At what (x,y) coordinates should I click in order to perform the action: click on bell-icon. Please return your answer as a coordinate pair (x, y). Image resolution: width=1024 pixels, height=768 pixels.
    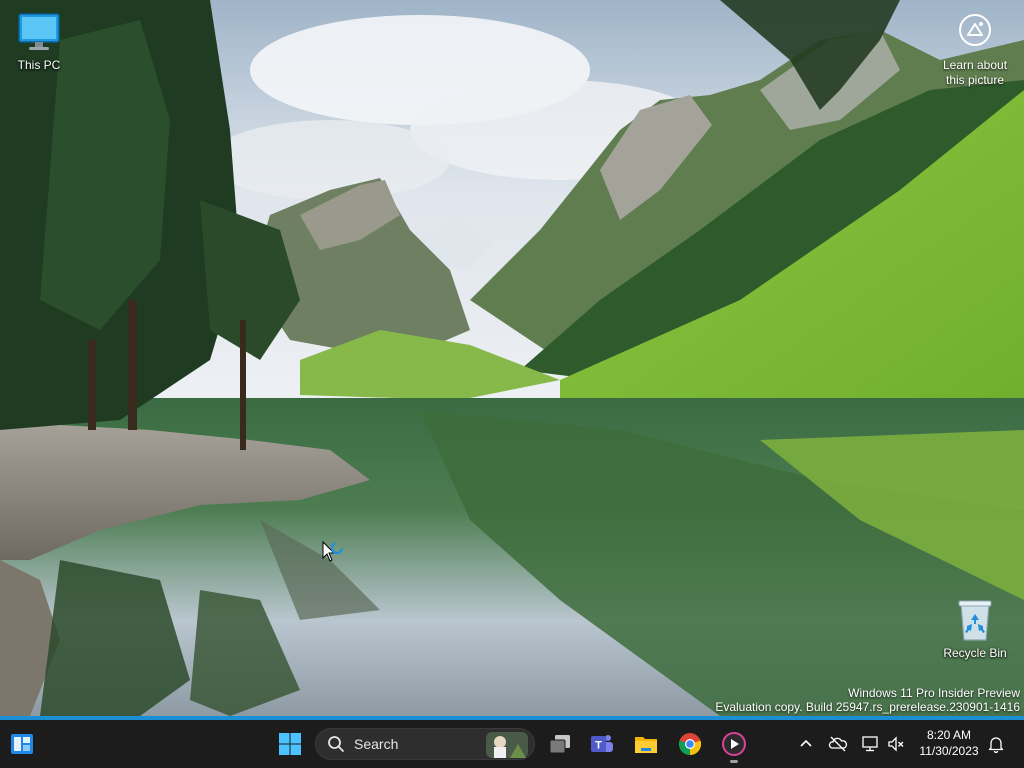
    Looking at the image, I should click on (996, 745).